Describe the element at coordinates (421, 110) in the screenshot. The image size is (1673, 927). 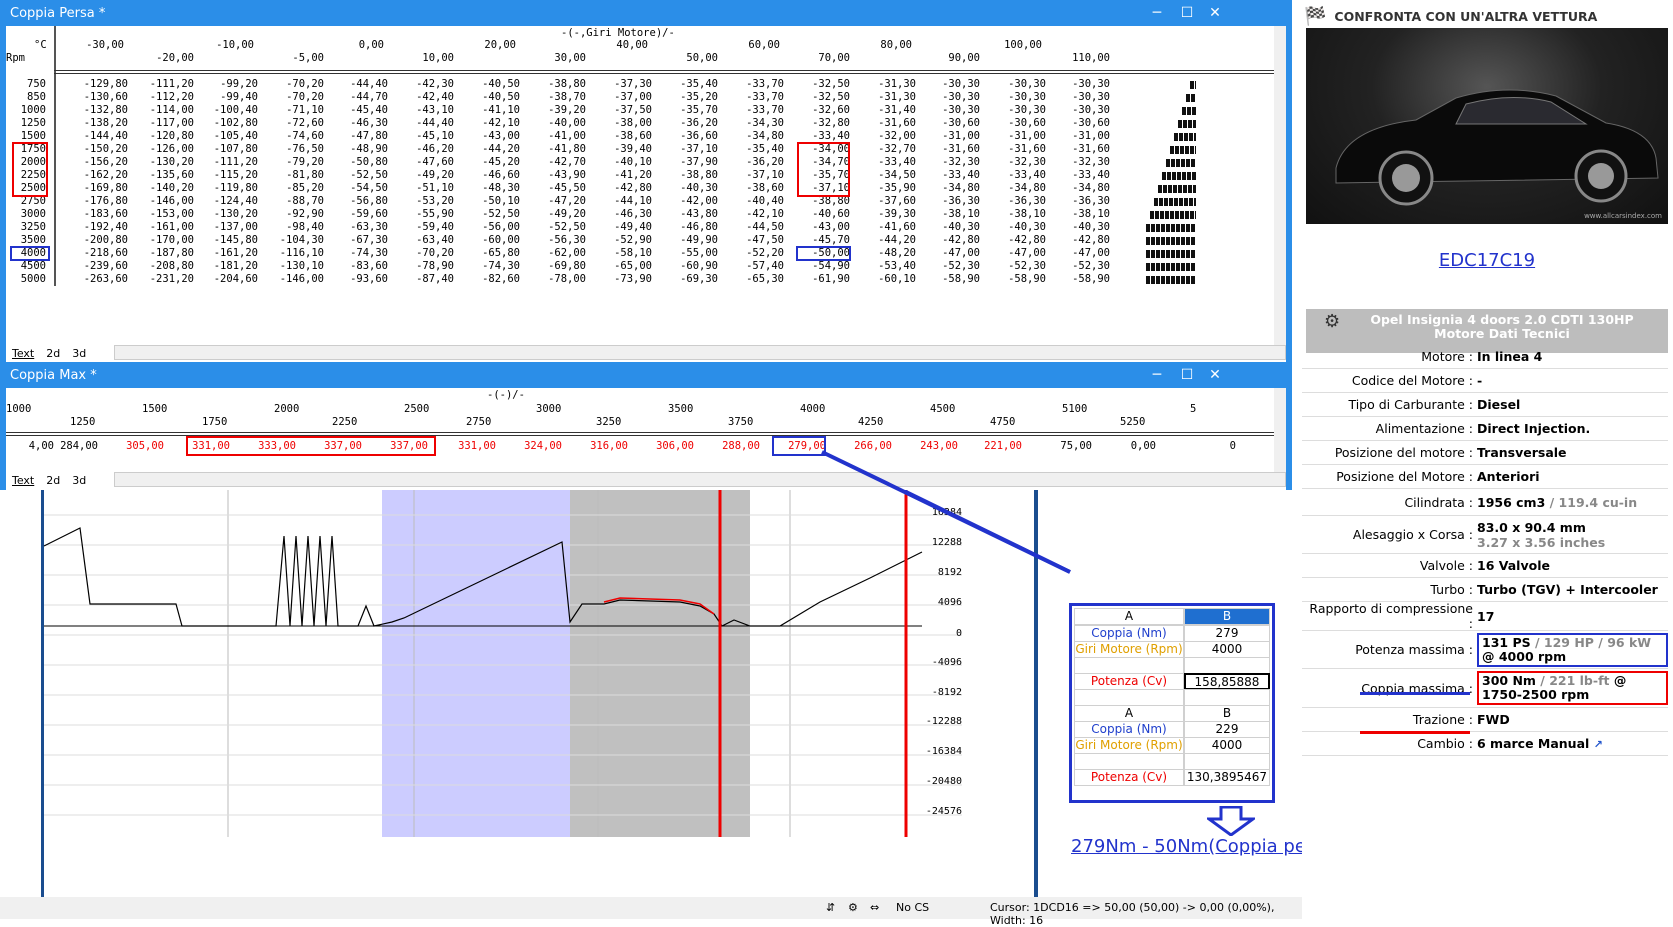
I see `table-cell: -43,10` at that location.